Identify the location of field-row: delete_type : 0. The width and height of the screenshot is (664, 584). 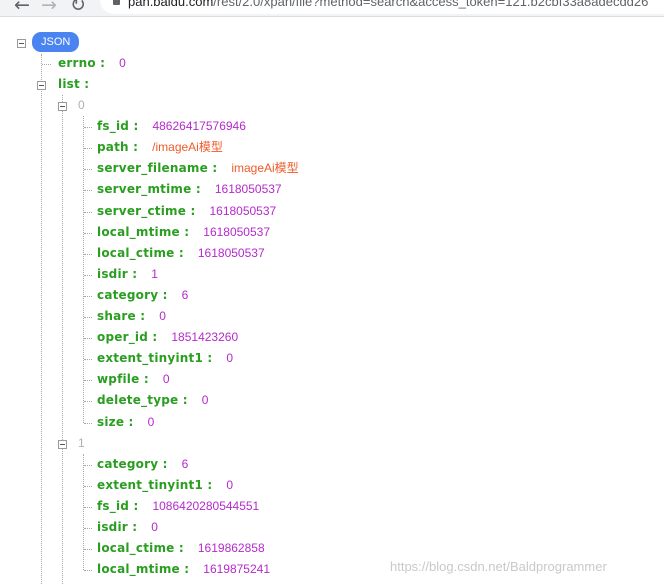
(152, 400).